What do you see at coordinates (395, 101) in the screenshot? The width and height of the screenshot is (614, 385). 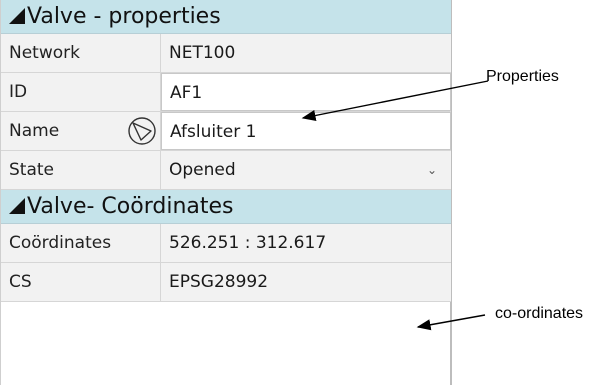 I see `properties-arrow` at bounding box center [395, 101].